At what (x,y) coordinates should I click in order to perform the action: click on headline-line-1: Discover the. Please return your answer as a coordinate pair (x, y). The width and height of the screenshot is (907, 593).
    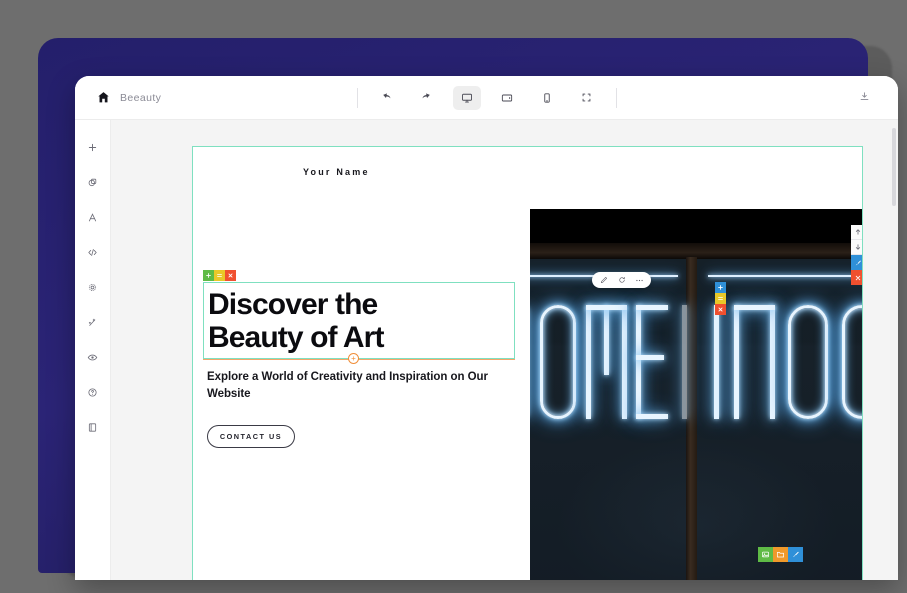
    Looking at the image, I should click on (293, 304).